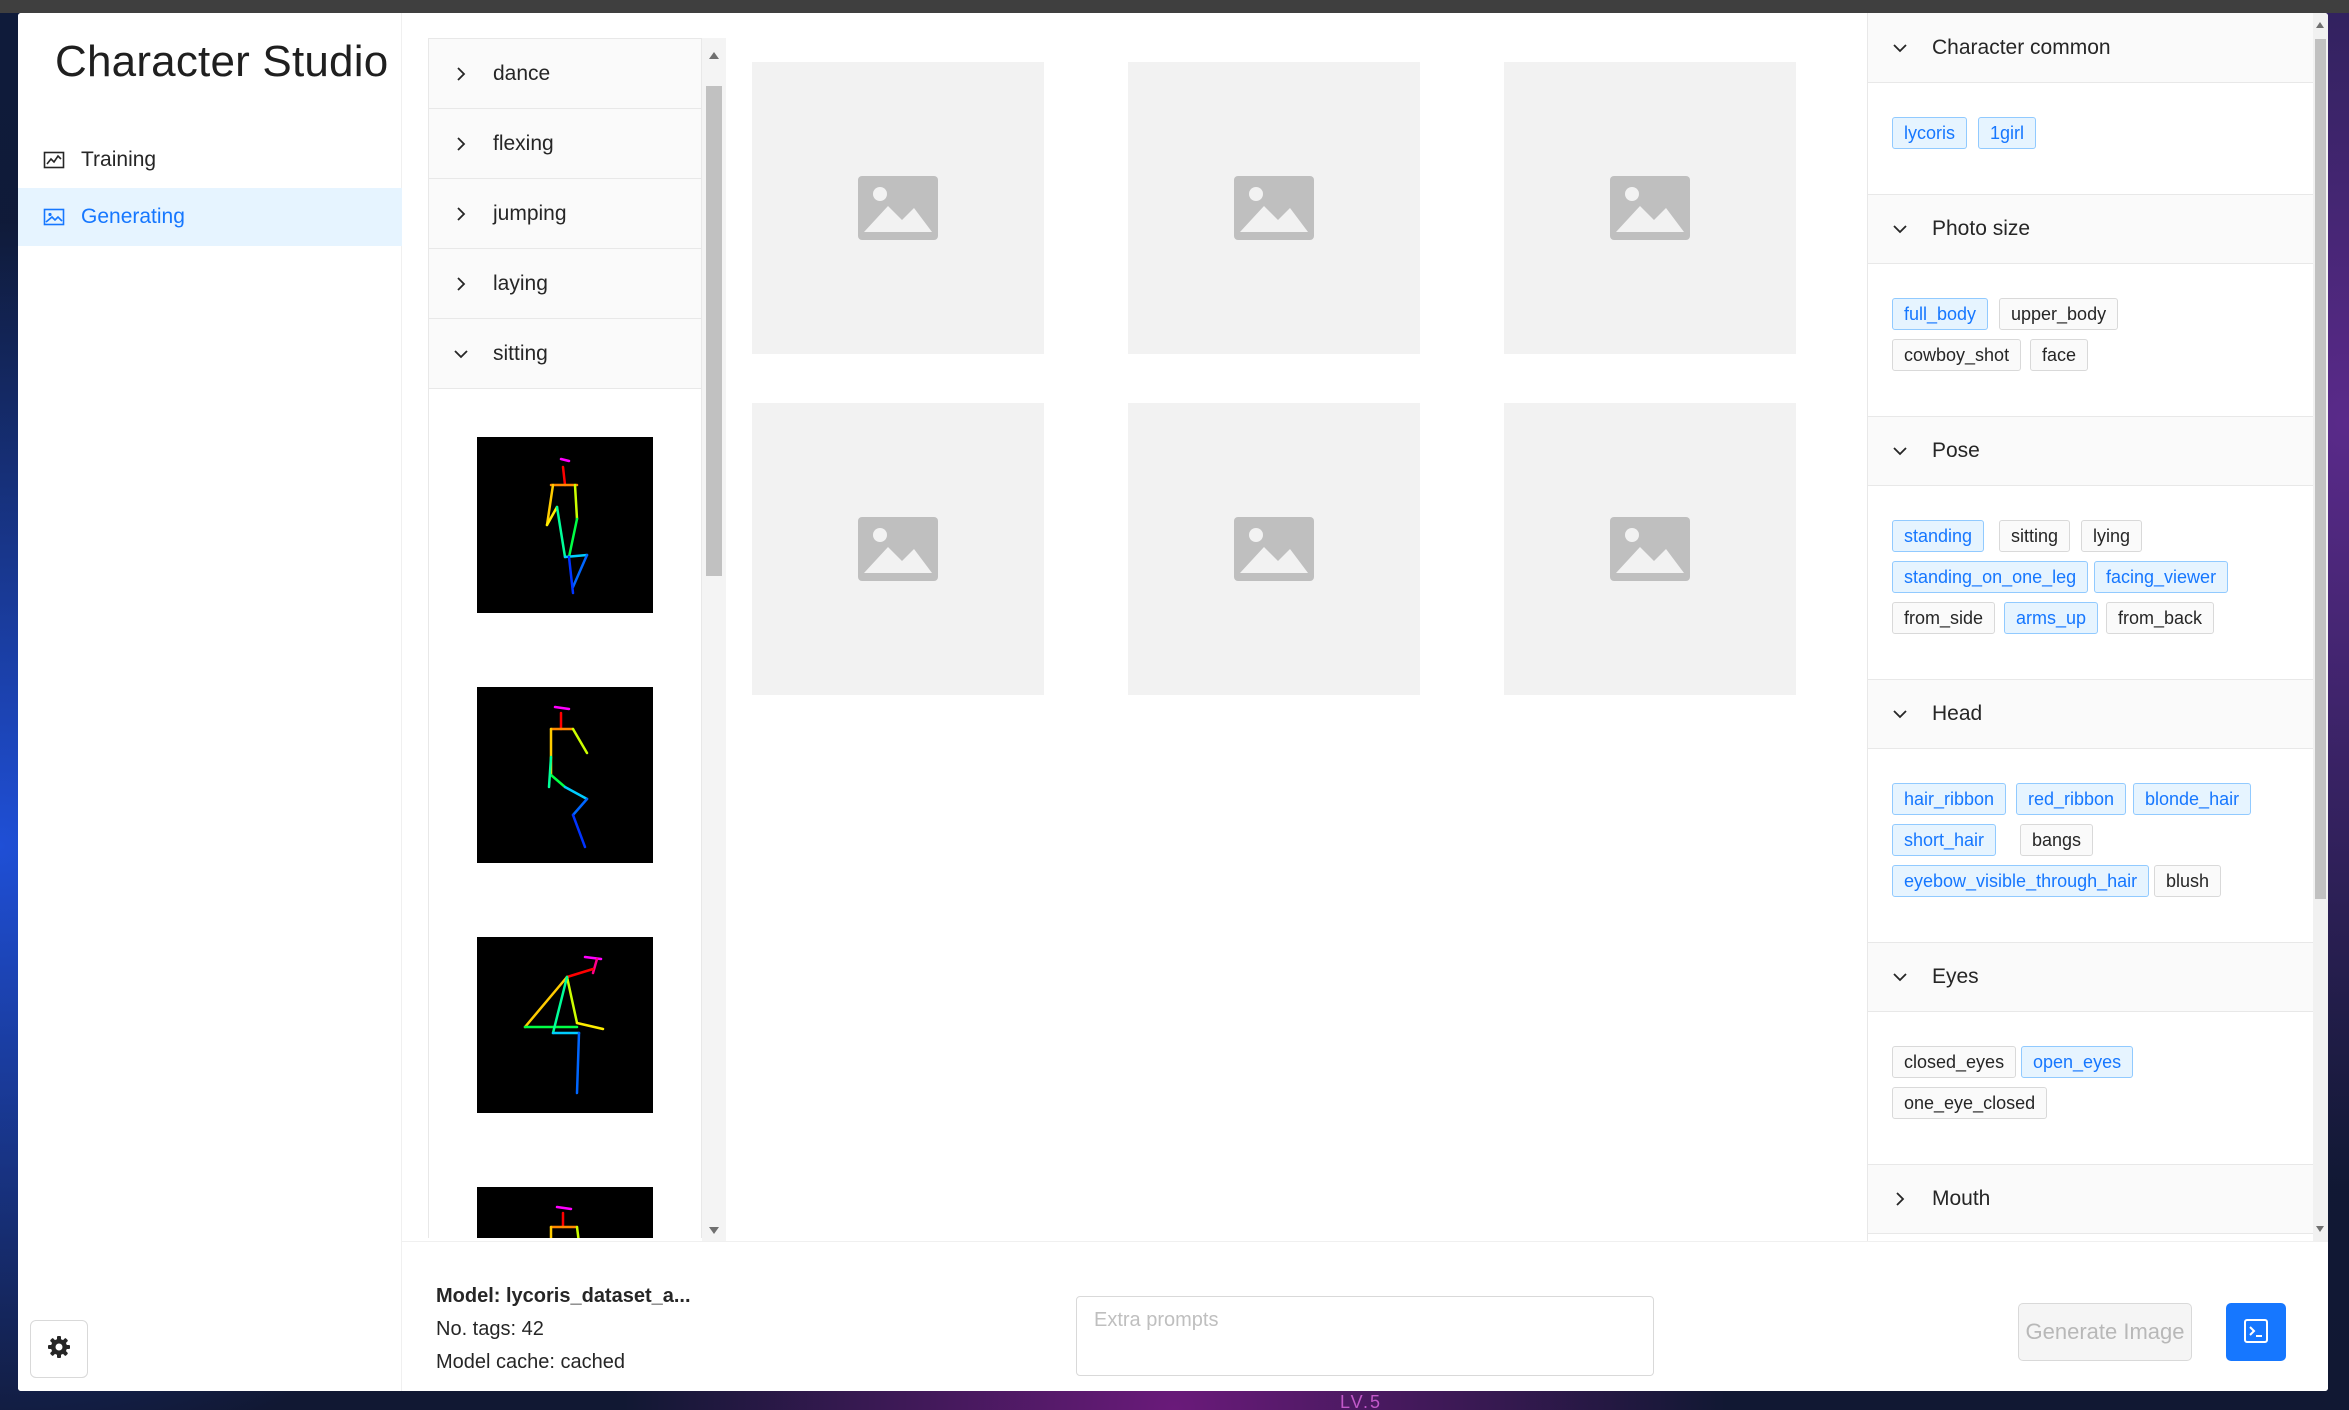 The image size is (2349, 1410). Describe the element at coordinates (2090, 977) in the screenshot. I see `tag-section-eyes: Eyes` at that location.